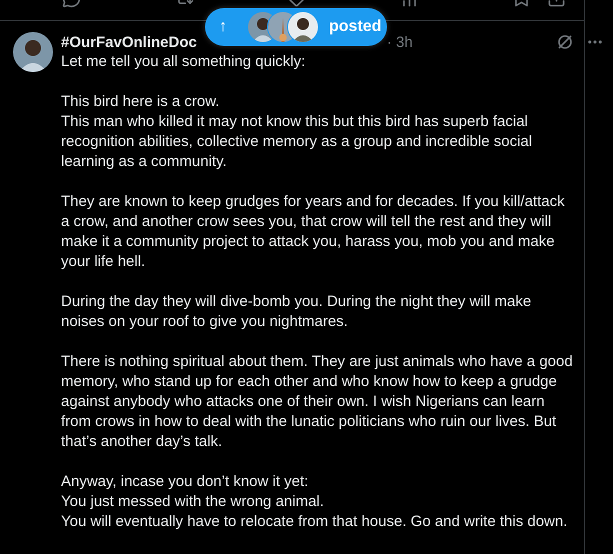  What do you see at coordinates (565, 42) in the screenshot?
I see `slashed-circle-icon` at bounding box center [565, 42].